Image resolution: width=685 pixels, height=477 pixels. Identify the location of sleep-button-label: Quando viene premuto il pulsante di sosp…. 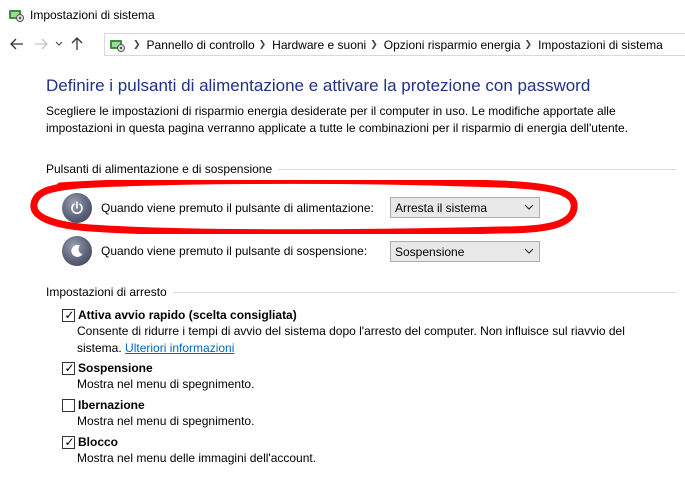
(234, 251).